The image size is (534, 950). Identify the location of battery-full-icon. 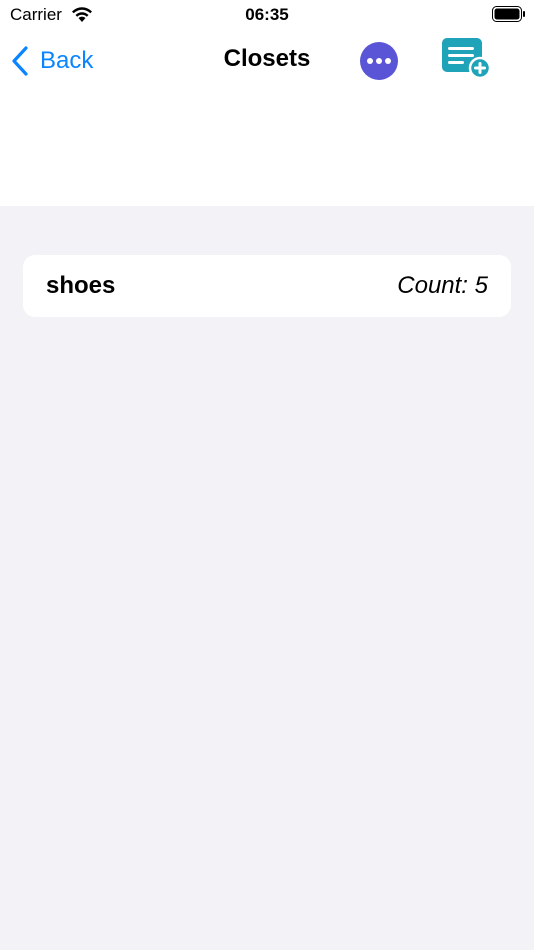
(508, 14).